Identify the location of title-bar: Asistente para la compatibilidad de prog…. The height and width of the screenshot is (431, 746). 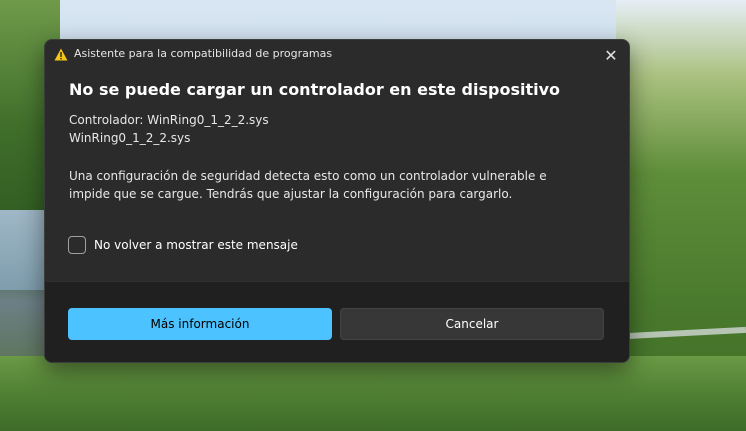
(337, 55).